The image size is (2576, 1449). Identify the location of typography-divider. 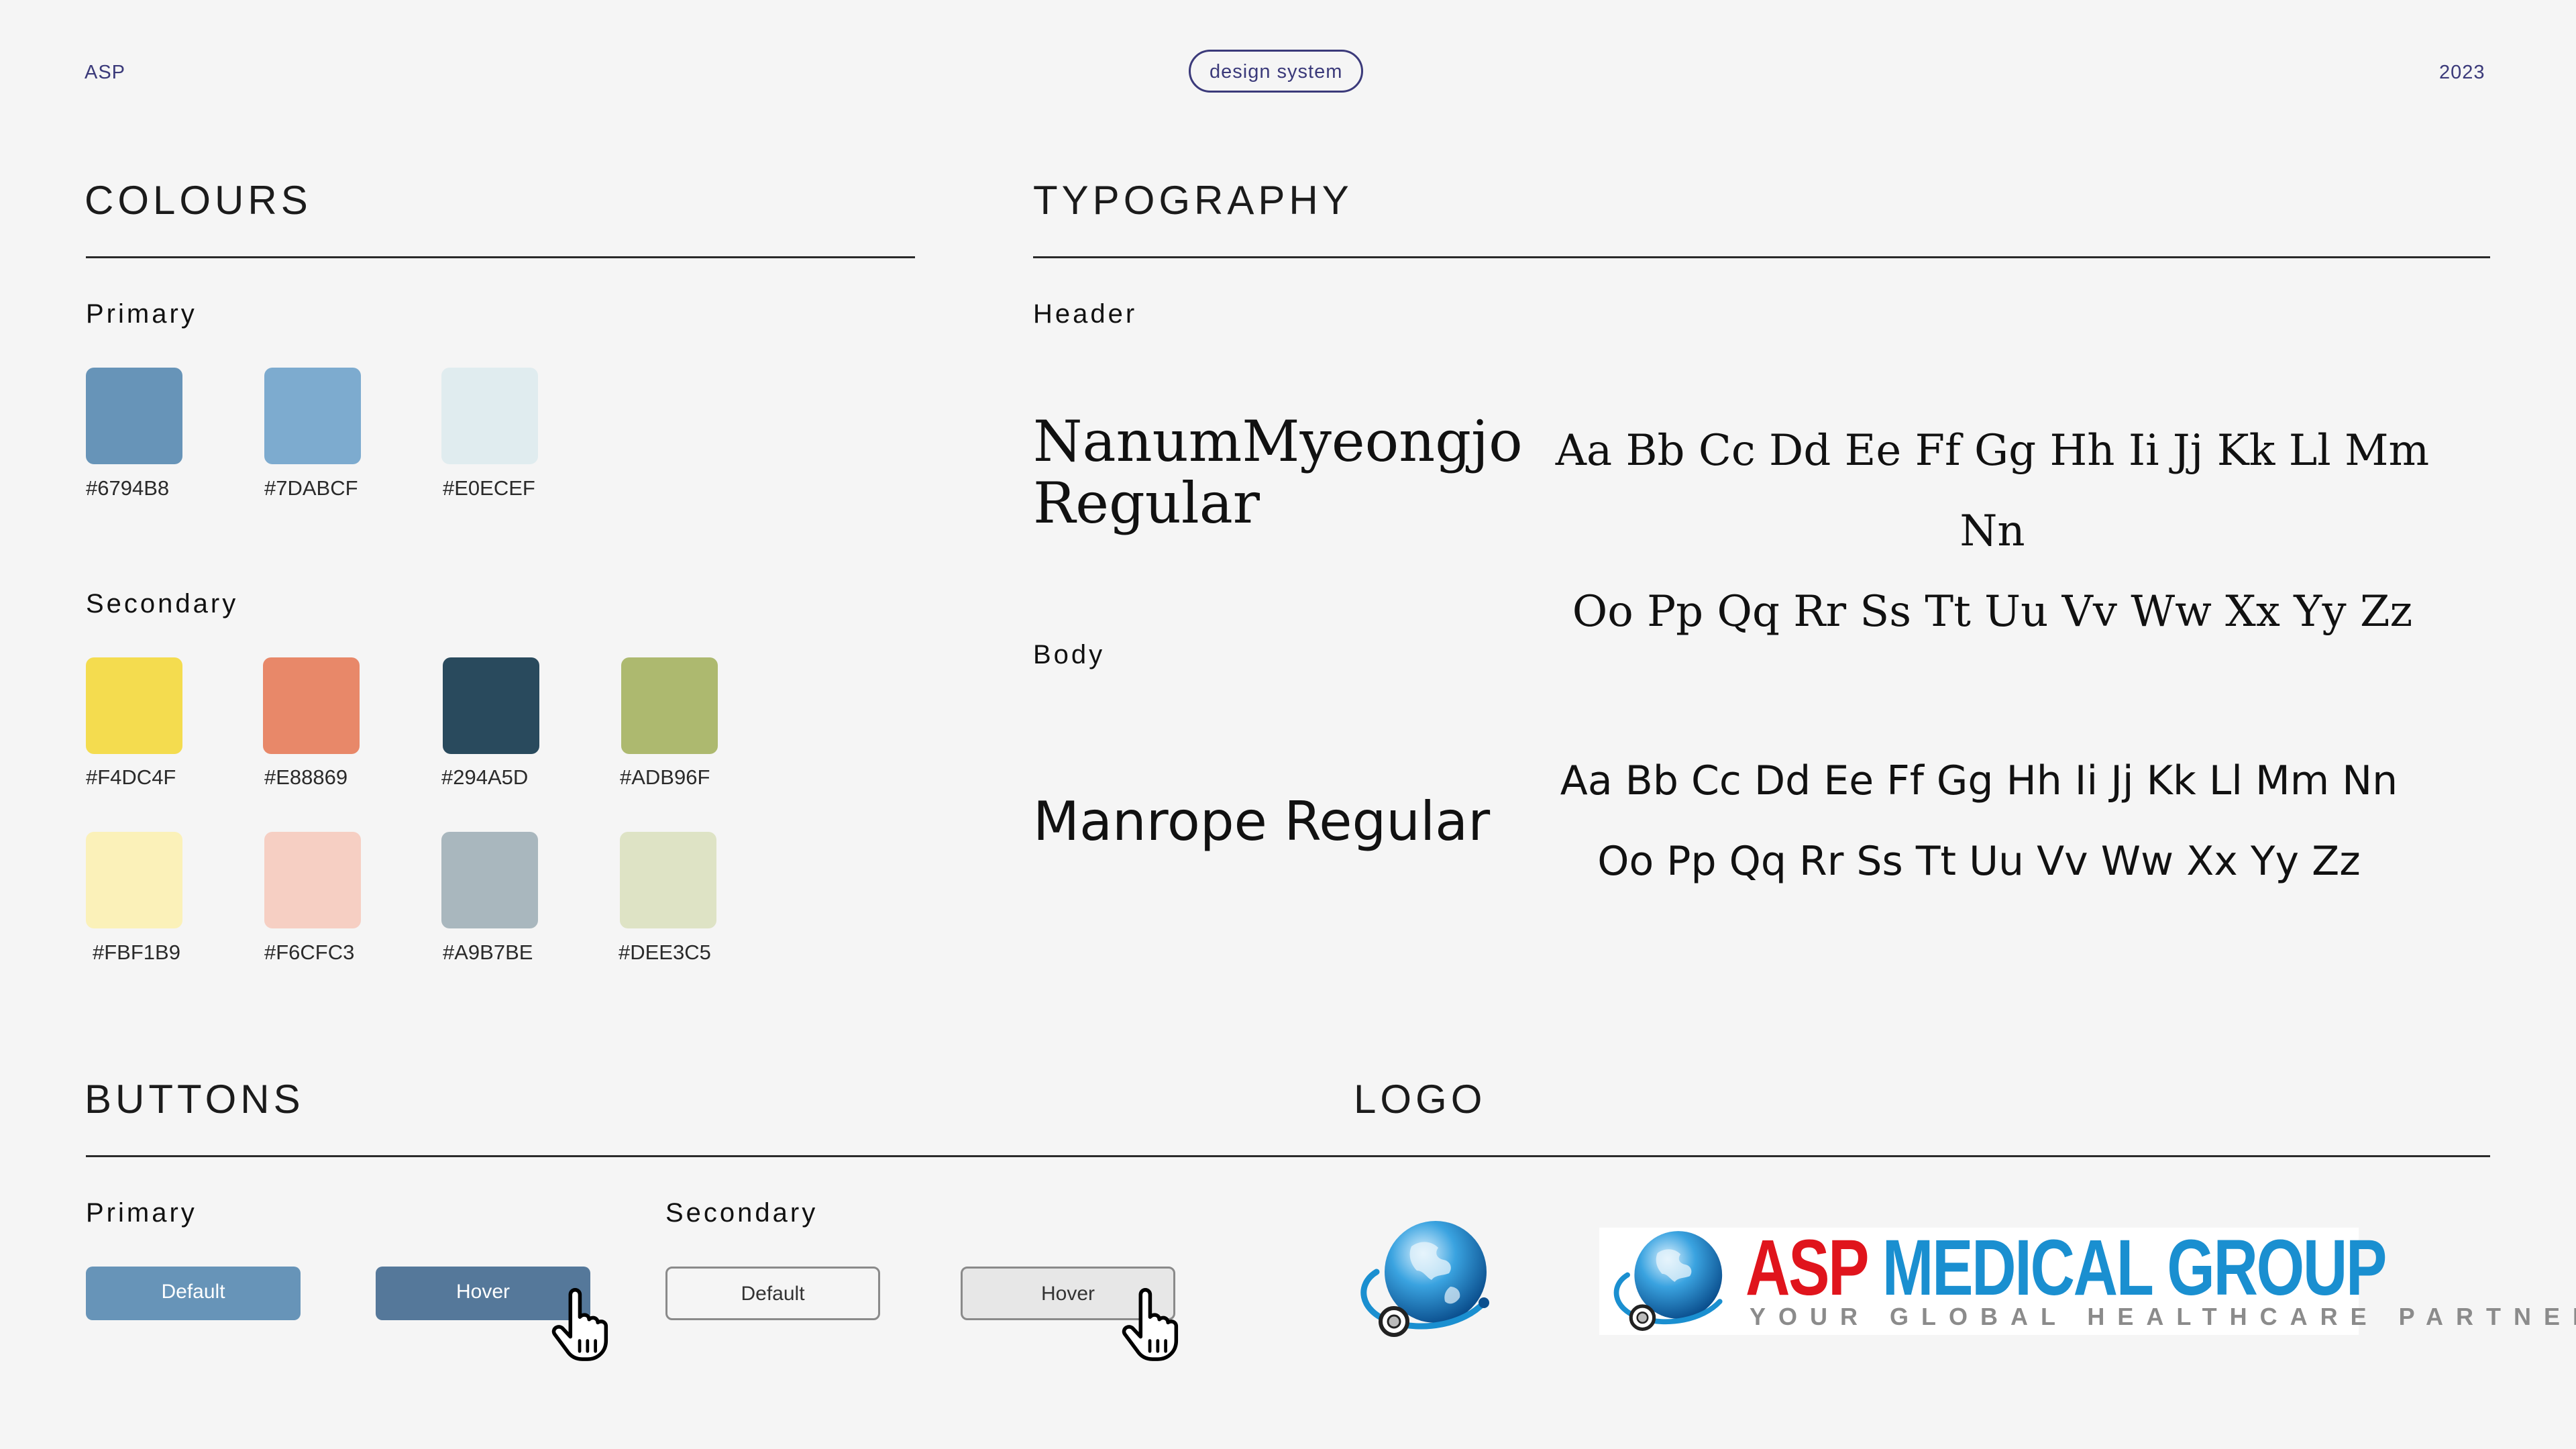
(1761, 257).